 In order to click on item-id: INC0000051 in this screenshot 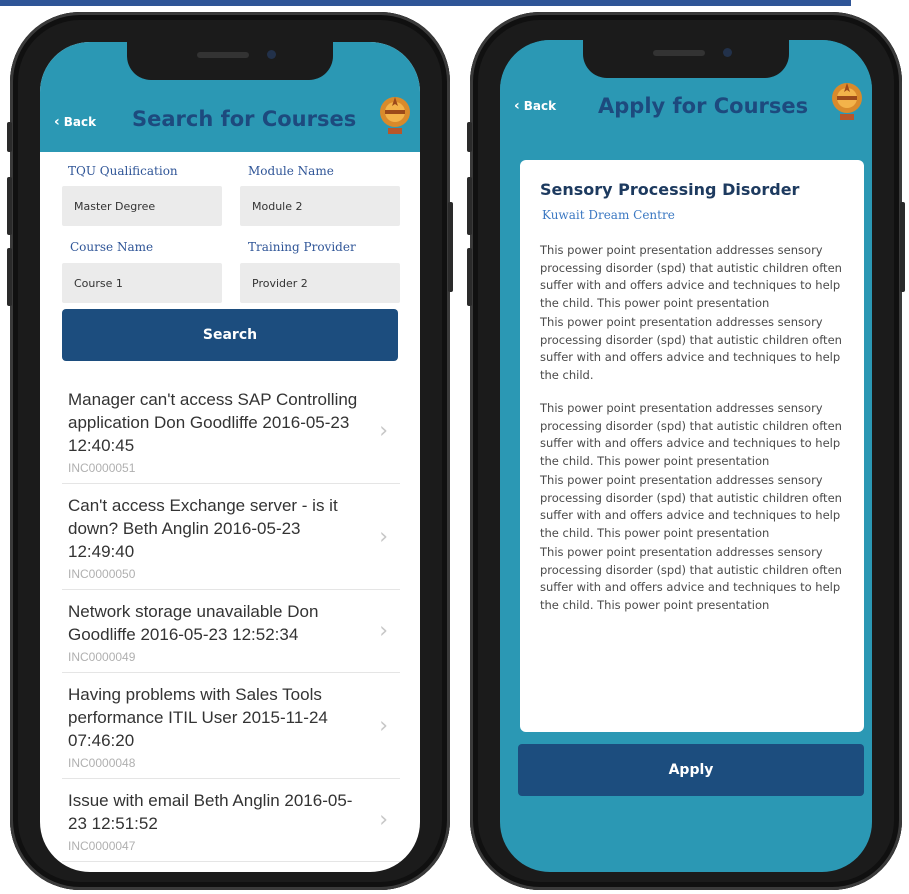, I will do `click(102, 468)`.